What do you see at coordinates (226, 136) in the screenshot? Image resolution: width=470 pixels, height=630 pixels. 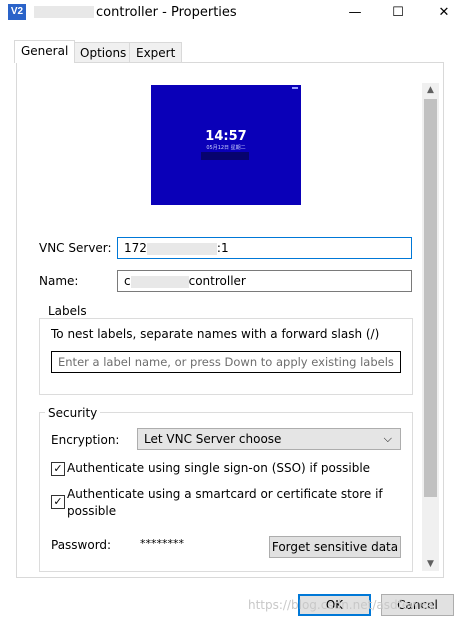 I see `preview-time: 14:57` at bounding box center [226, 136].